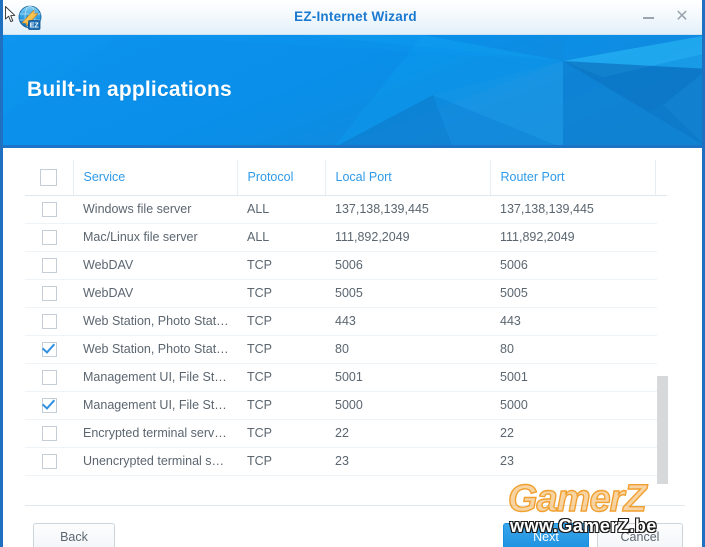  Describe the element at coordinates (572, 293) in the screenshot. I see `cell-router-port: 5005` at that location.